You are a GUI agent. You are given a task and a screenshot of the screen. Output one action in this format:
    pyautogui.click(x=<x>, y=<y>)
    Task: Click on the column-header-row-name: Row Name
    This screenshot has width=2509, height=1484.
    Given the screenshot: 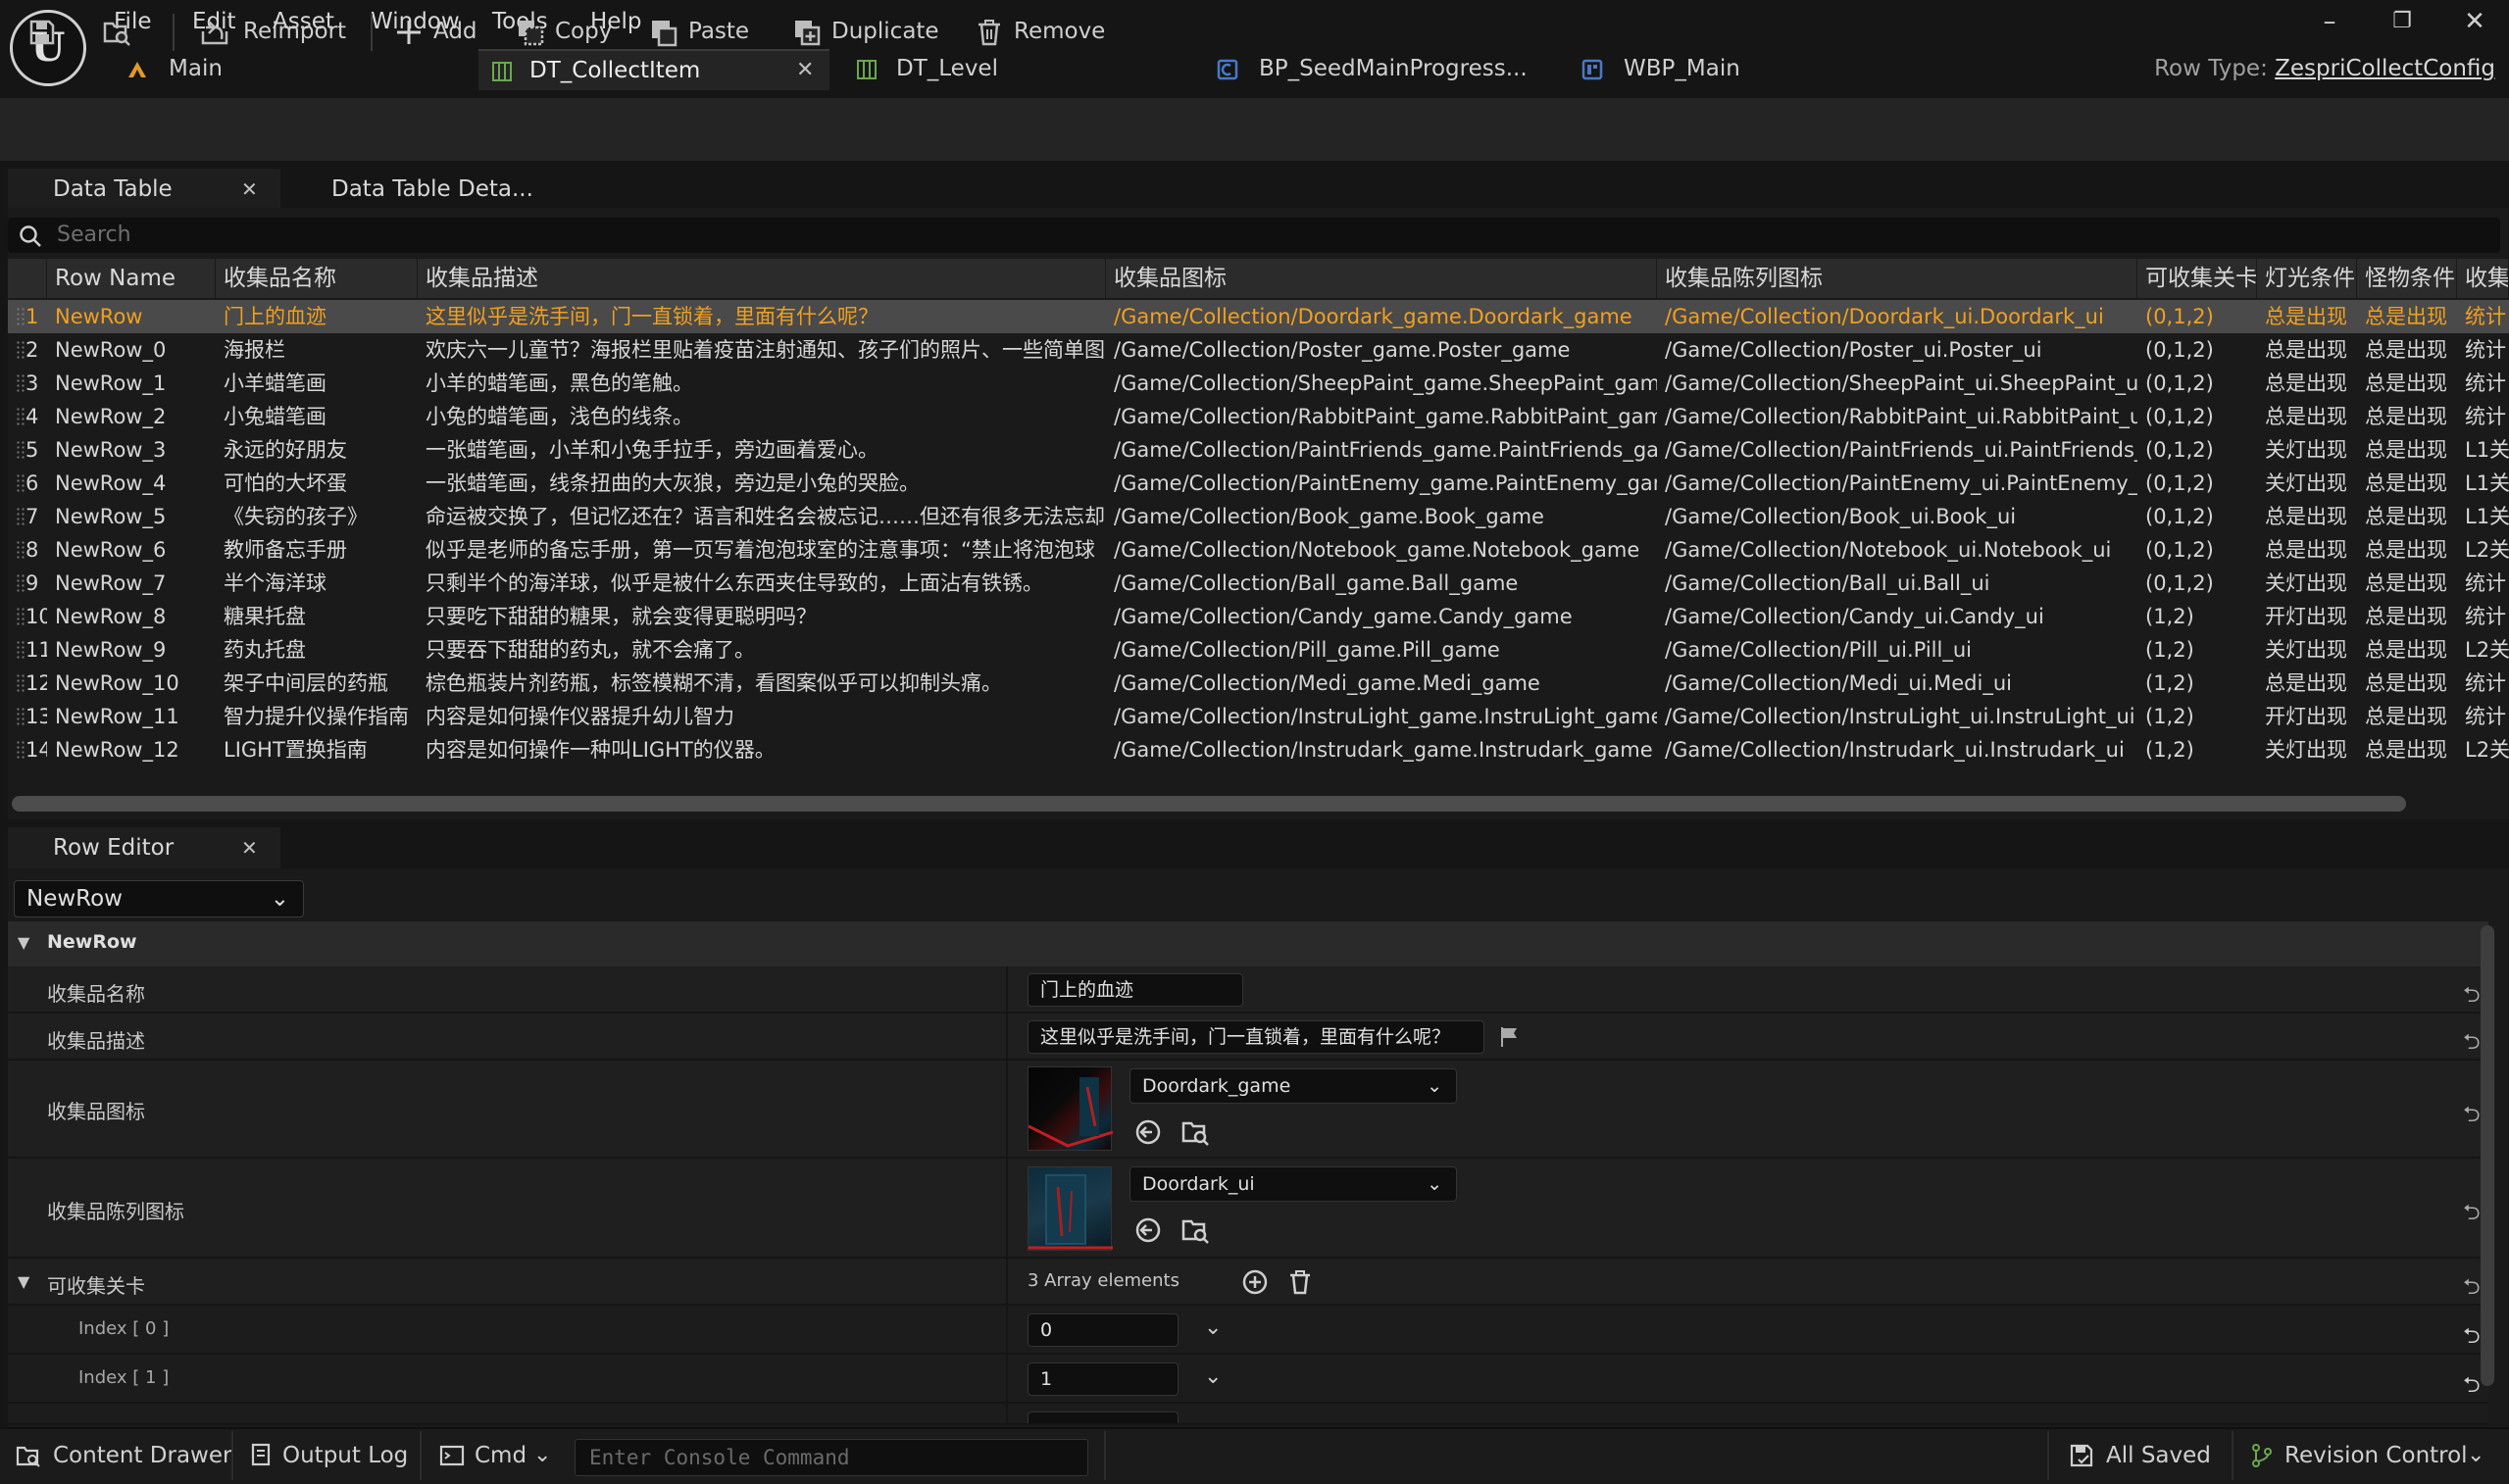 What is the action you would take?
    pyautogui.click(x=131, y=278)
    